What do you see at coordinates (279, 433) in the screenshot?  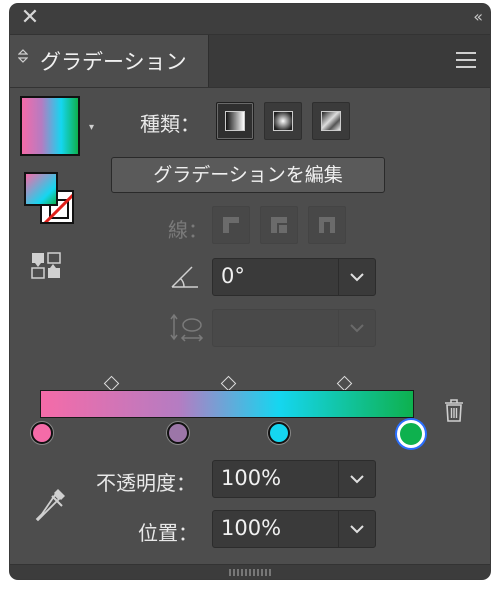 I see `color-stop-cyan` at bounding box center [279, 433].